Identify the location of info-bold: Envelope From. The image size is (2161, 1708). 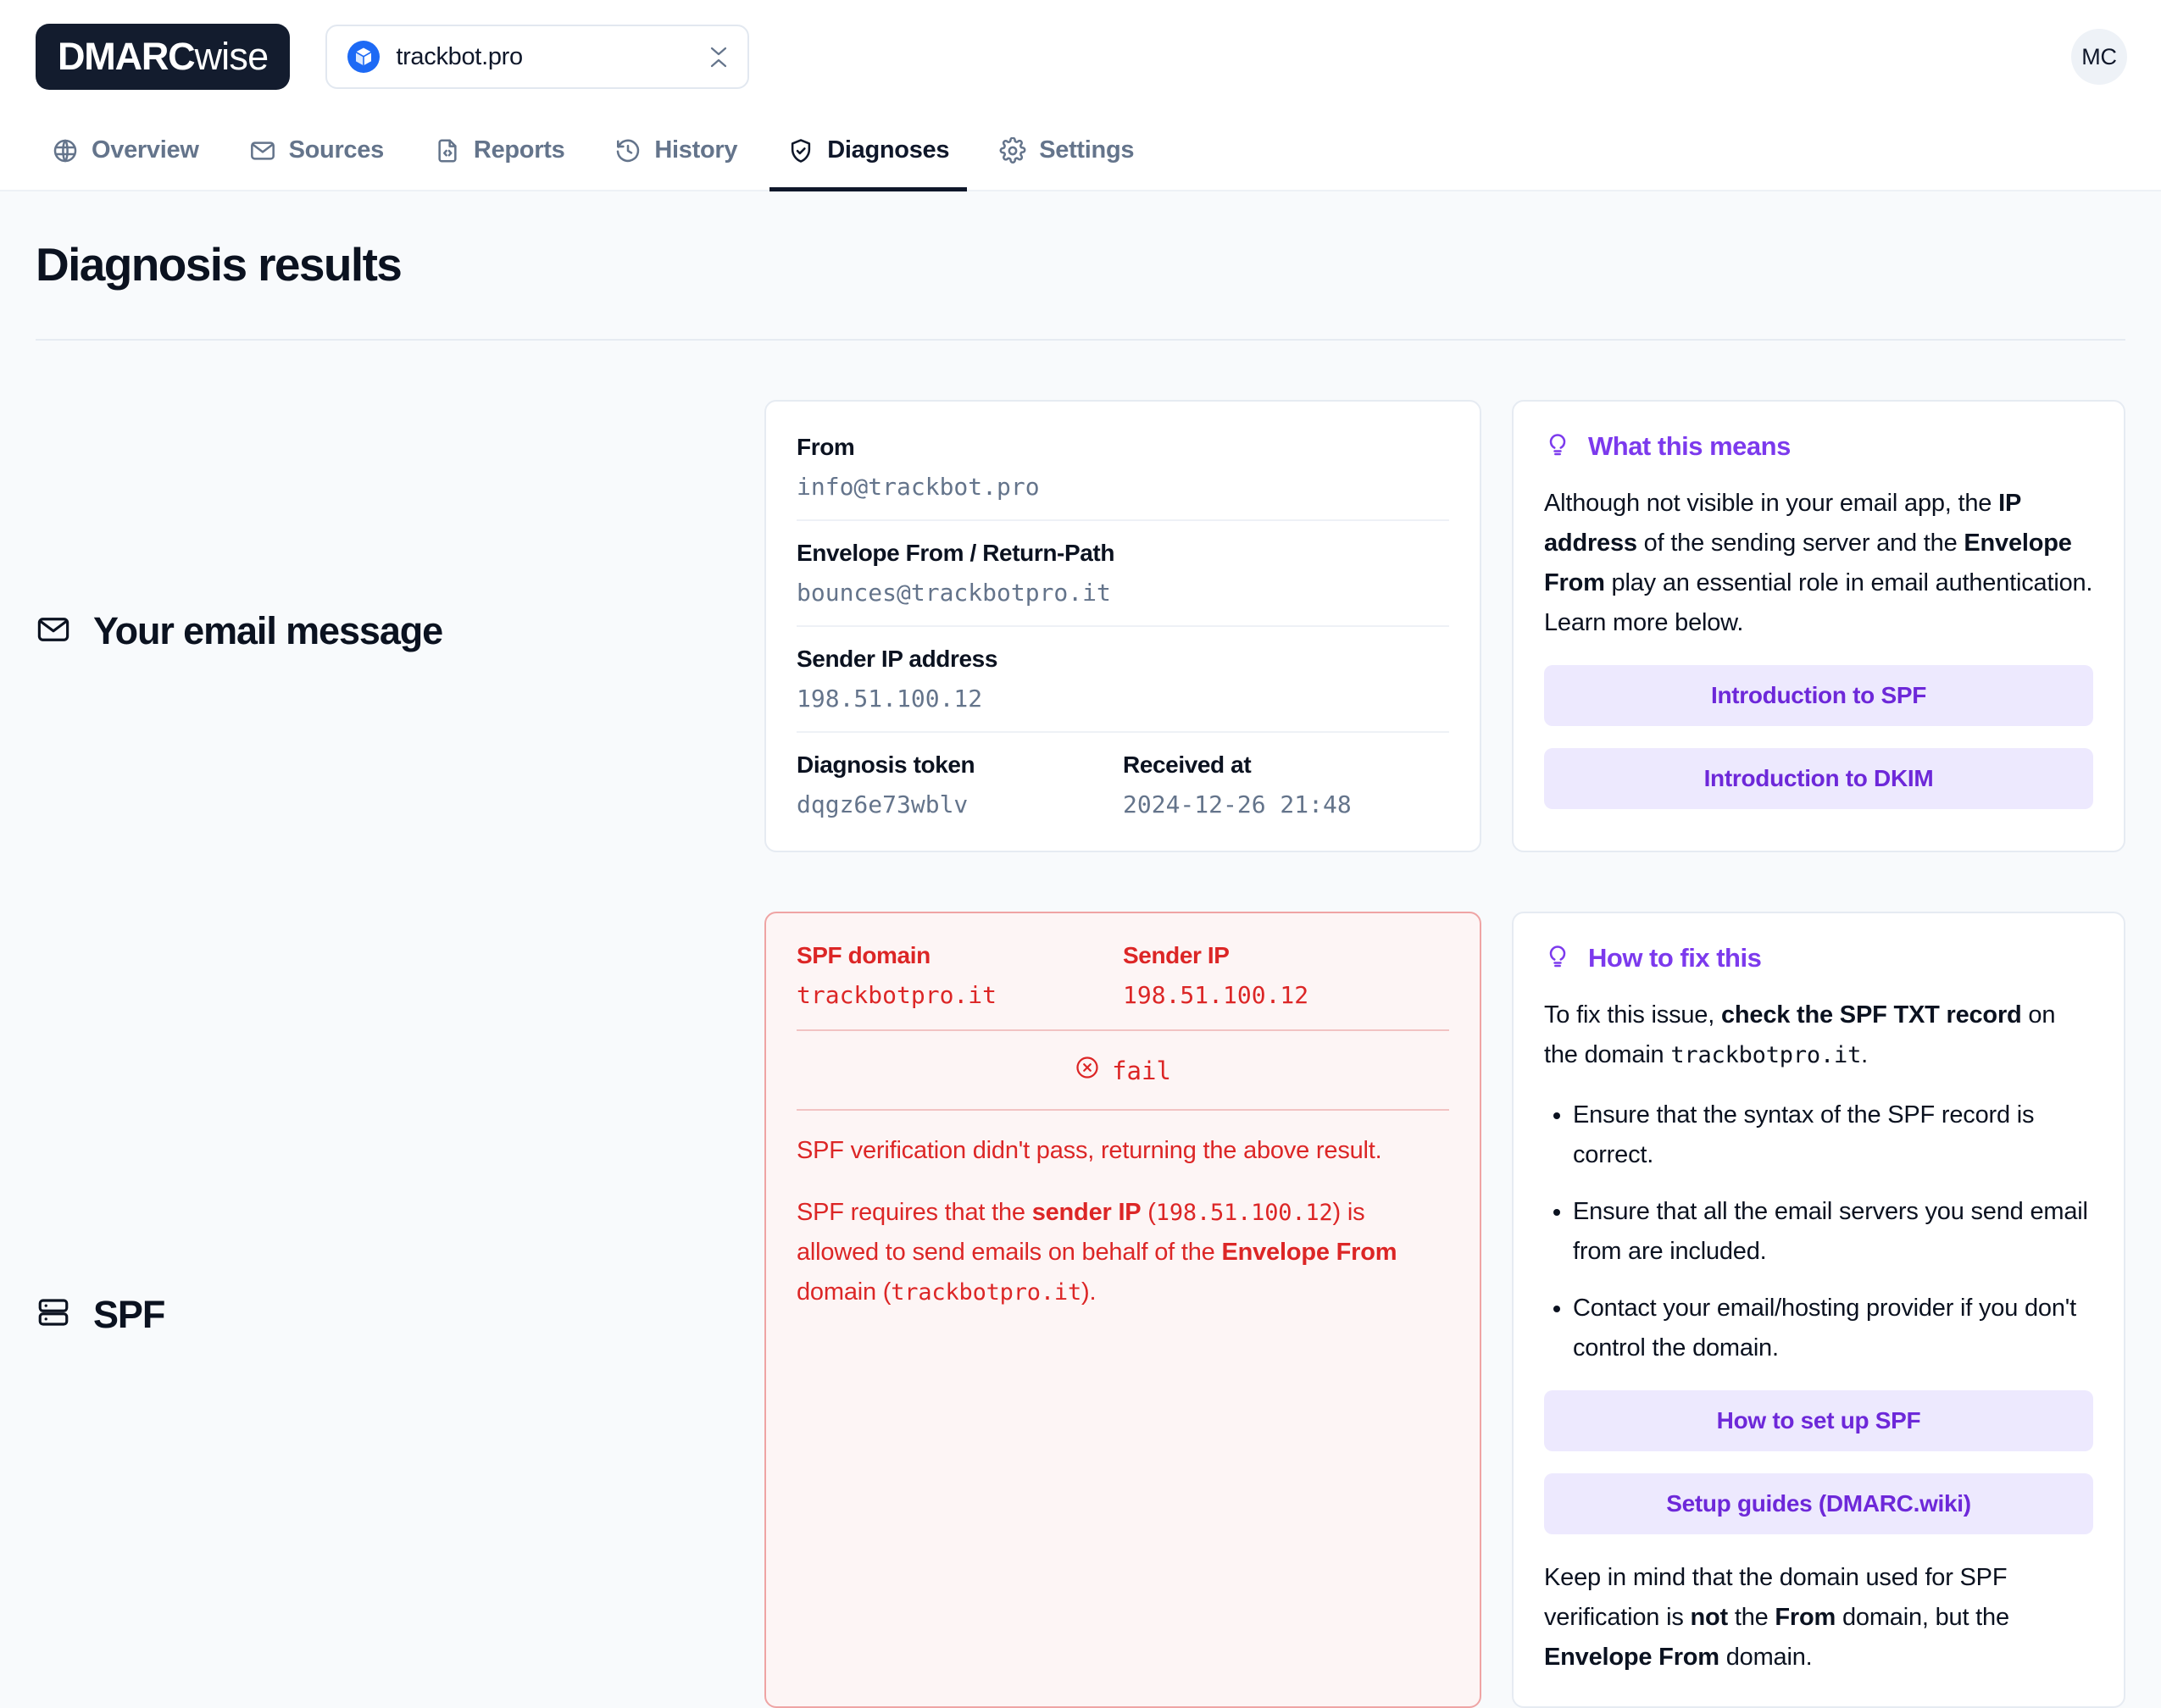
(1631, 1657).